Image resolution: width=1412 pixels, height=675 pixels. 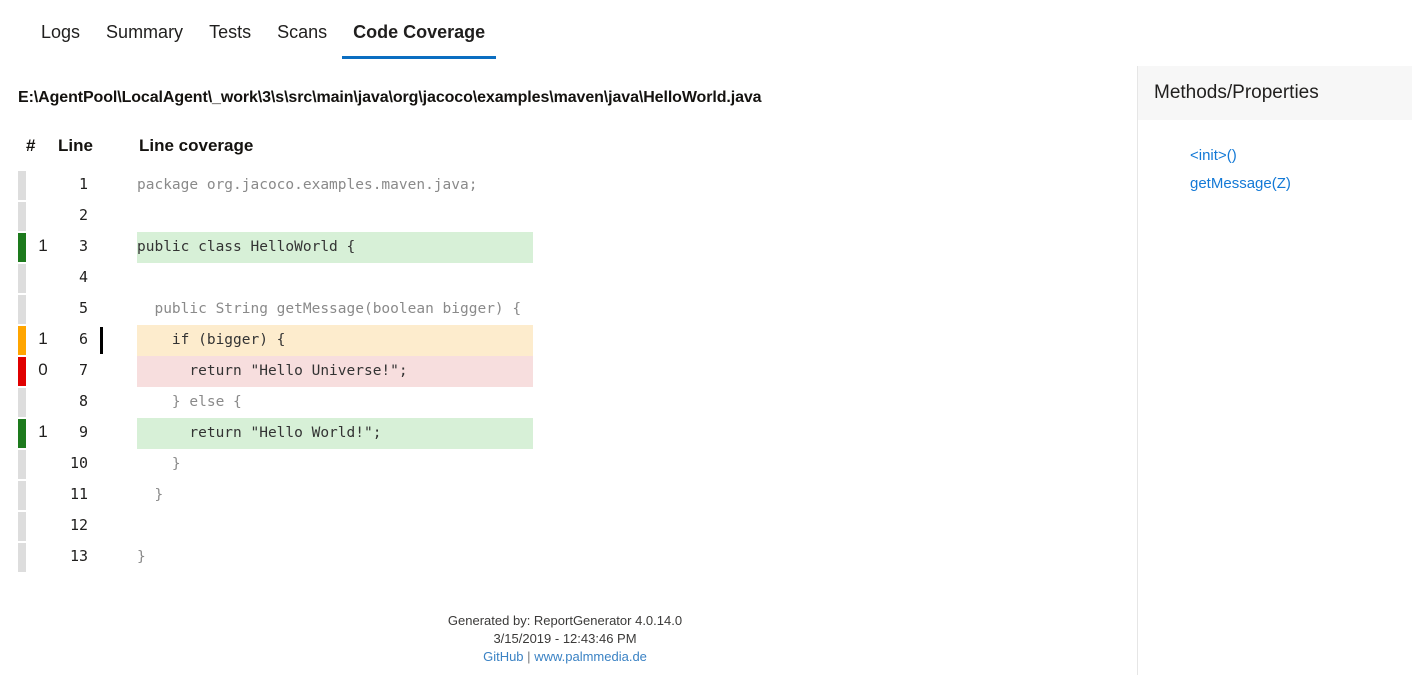 What do you see at coordinates (550, 526) in the screenshot?
I see `table-row: 12` at bounding box center [550, 526].